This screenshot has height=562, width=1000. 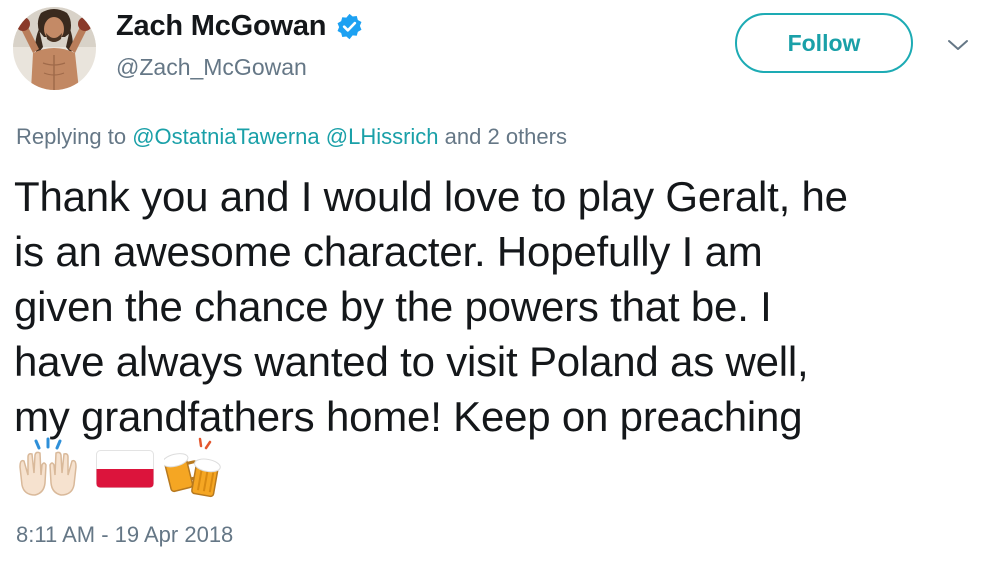 I want to click on avatar, so click(x=54, y=48).